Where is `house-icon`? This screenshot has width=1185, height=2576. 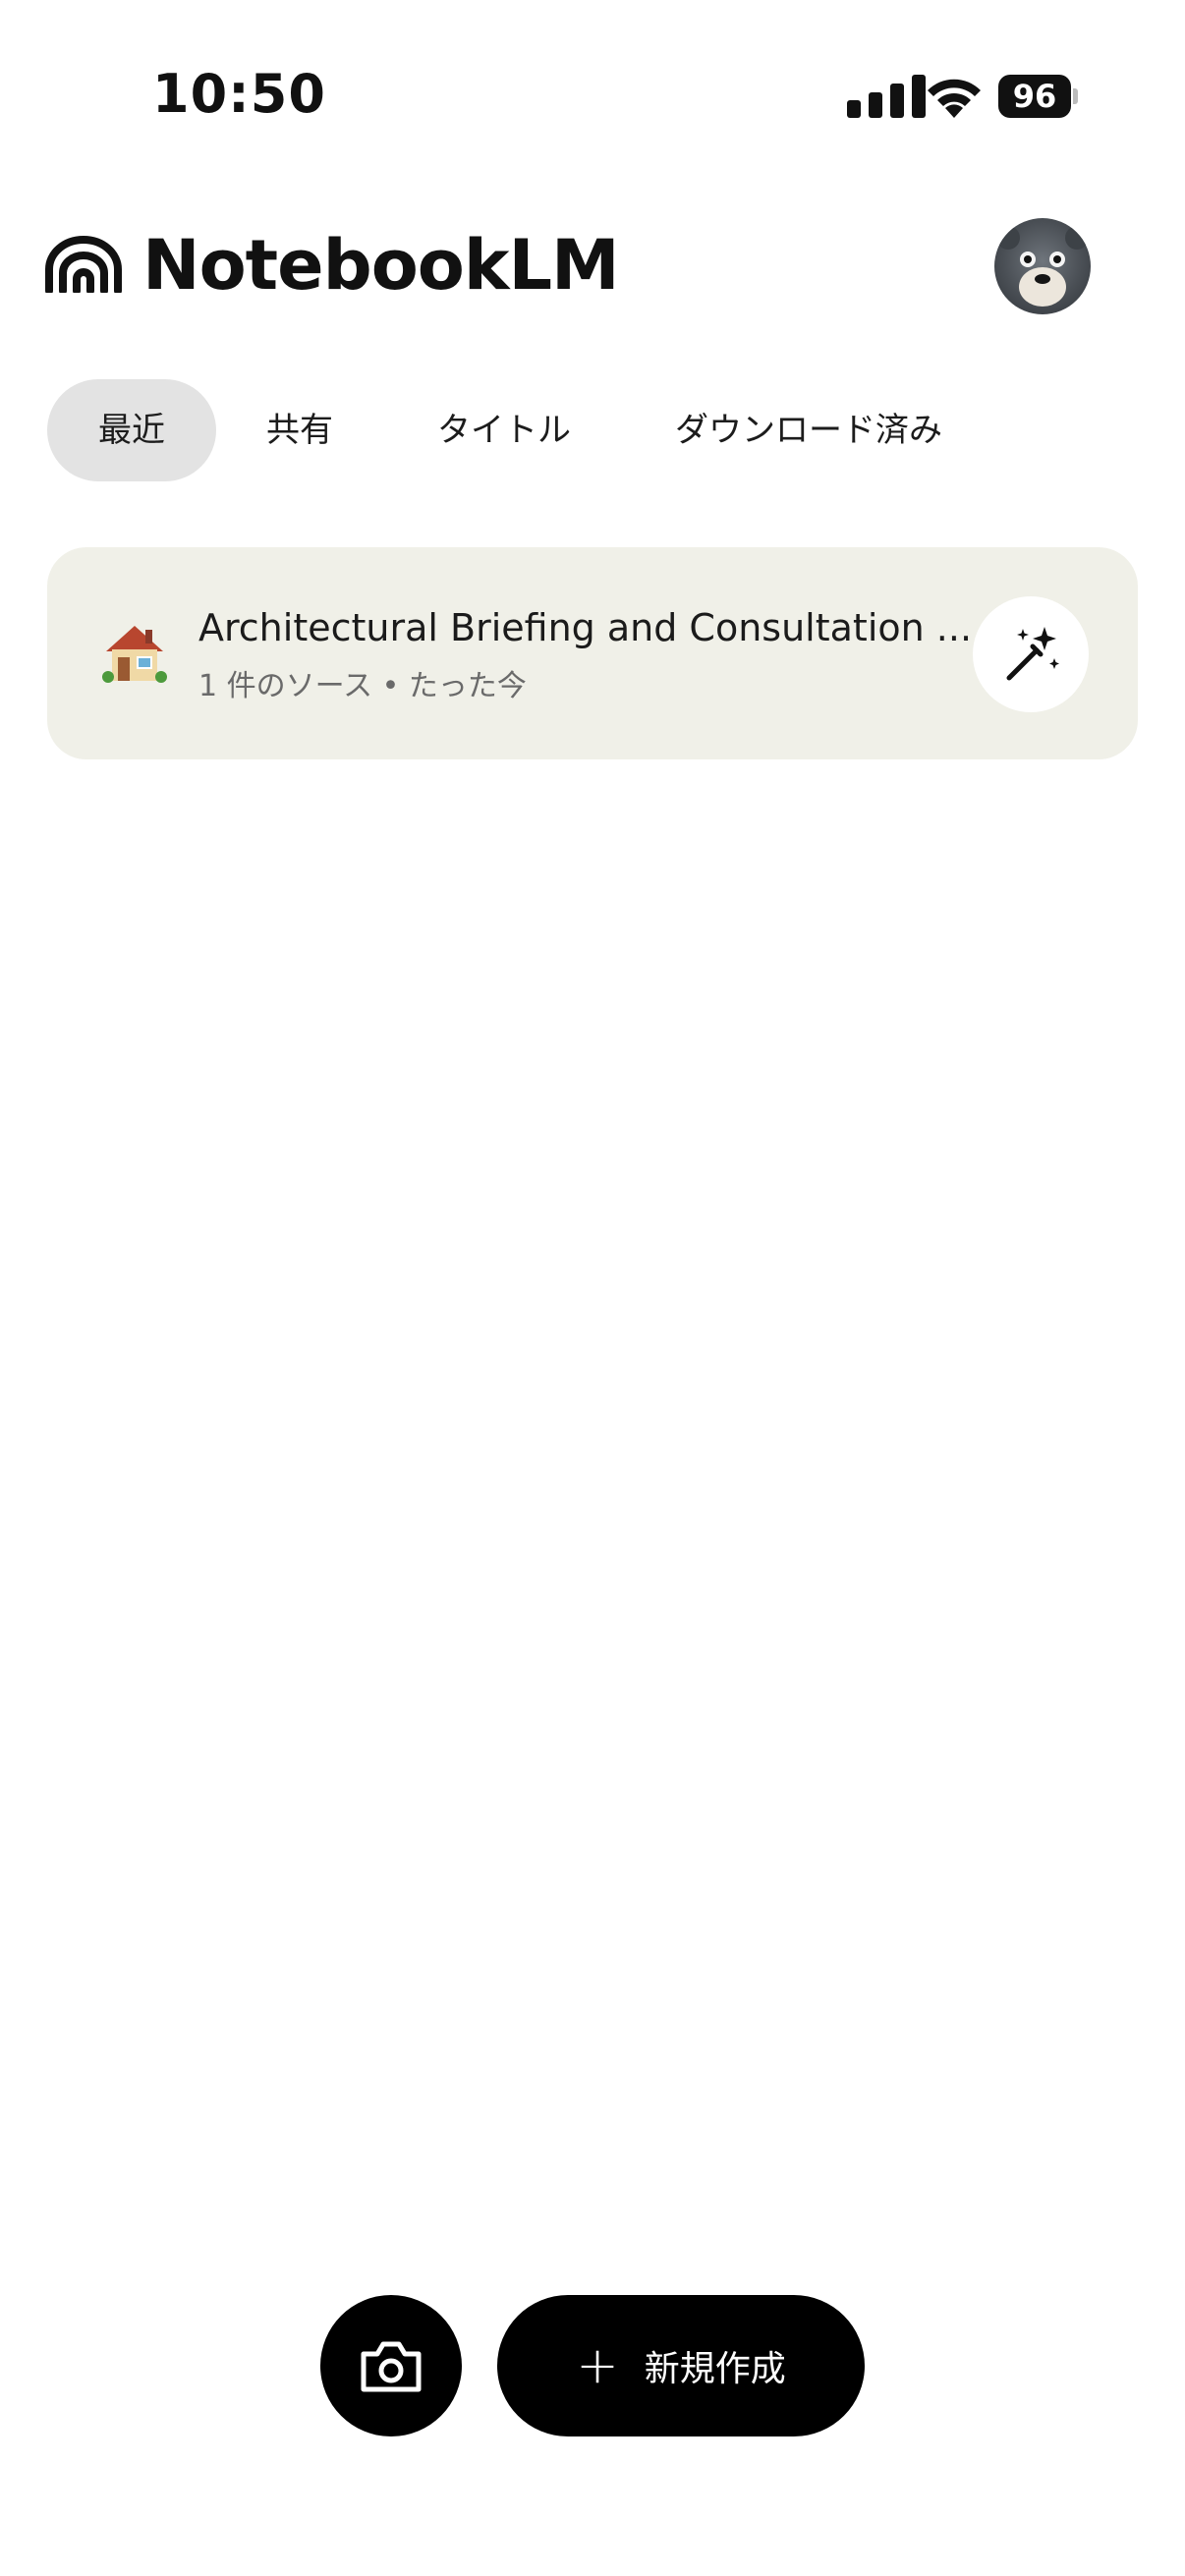 house-icon is located at coordinates (135, 654).